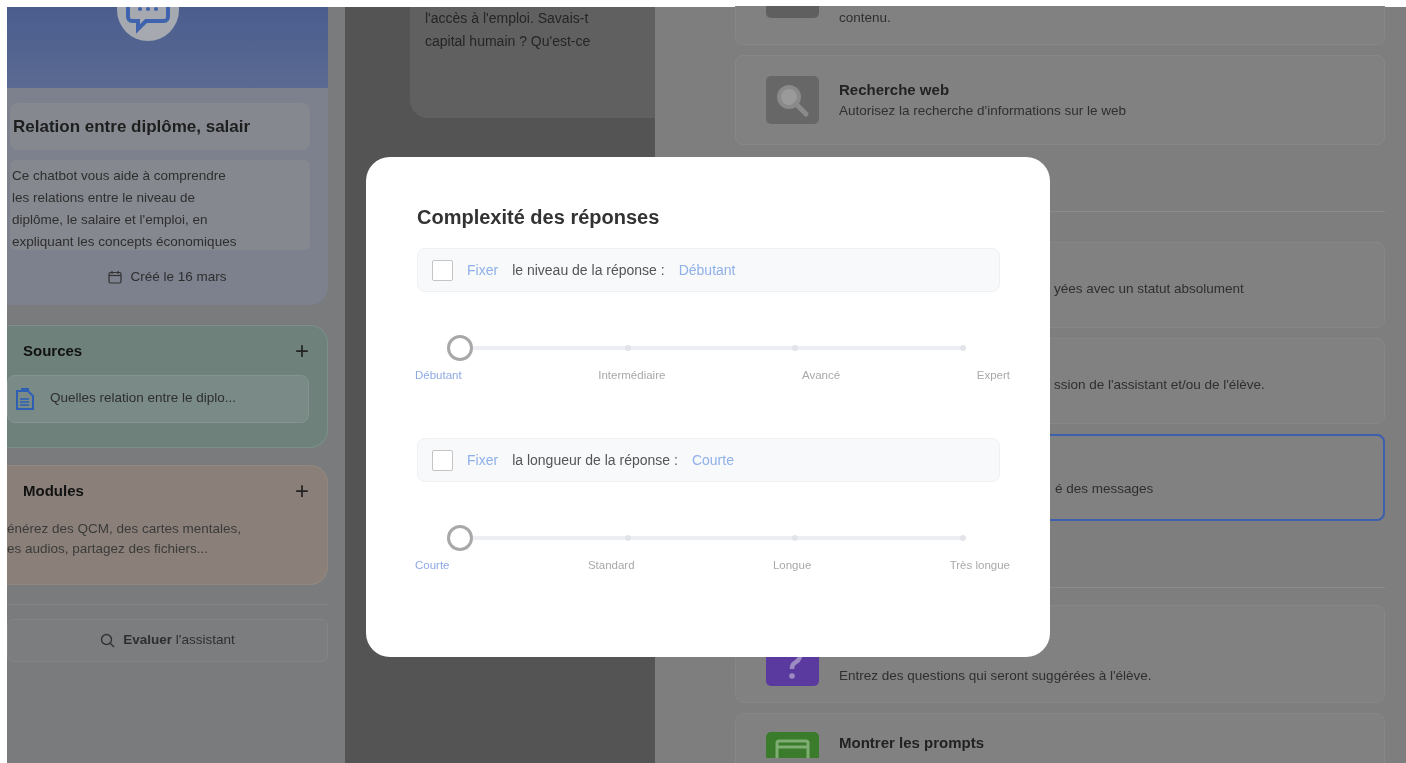 The height and width of the screenshot is (763, 1406). What do you see at coordinates (1159, 384) in the screenshot?
I see `setting-description: ssion de l'assistant et/ou de l'élève.` at bounding box center [1159, 384].